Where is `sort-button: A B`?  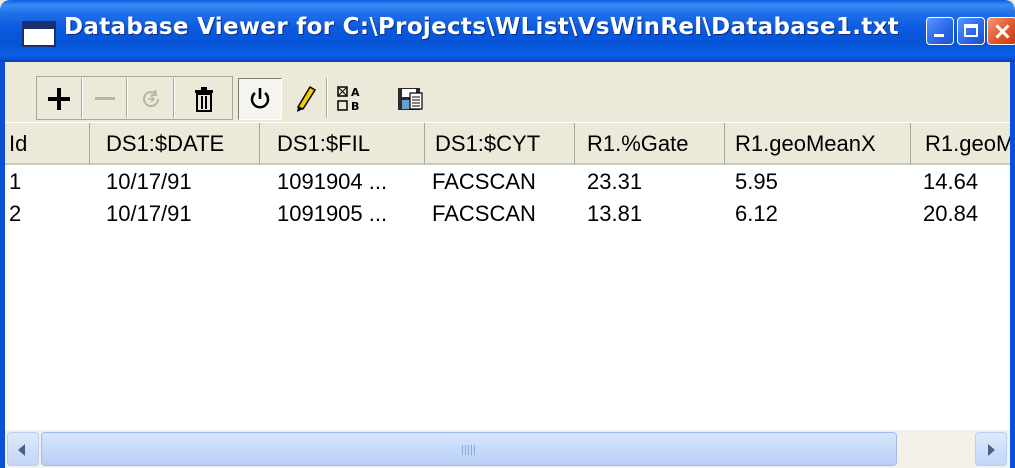 sort-button: A B is located at coordinates (350, 99).